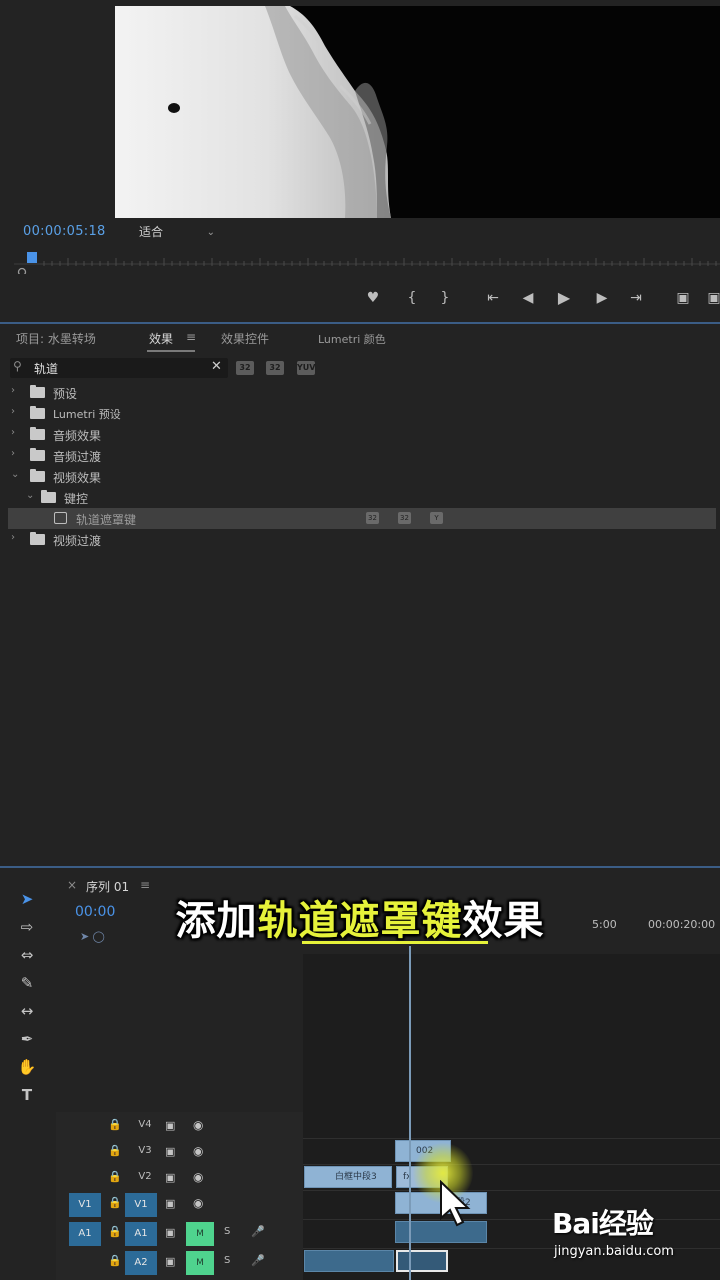 The height and width of the screenshot is (1280, 720). What do you see at coordinates (367, 263) in the screenshot?
I see `monitor-time-ruler` at bounding box center [367, 263].